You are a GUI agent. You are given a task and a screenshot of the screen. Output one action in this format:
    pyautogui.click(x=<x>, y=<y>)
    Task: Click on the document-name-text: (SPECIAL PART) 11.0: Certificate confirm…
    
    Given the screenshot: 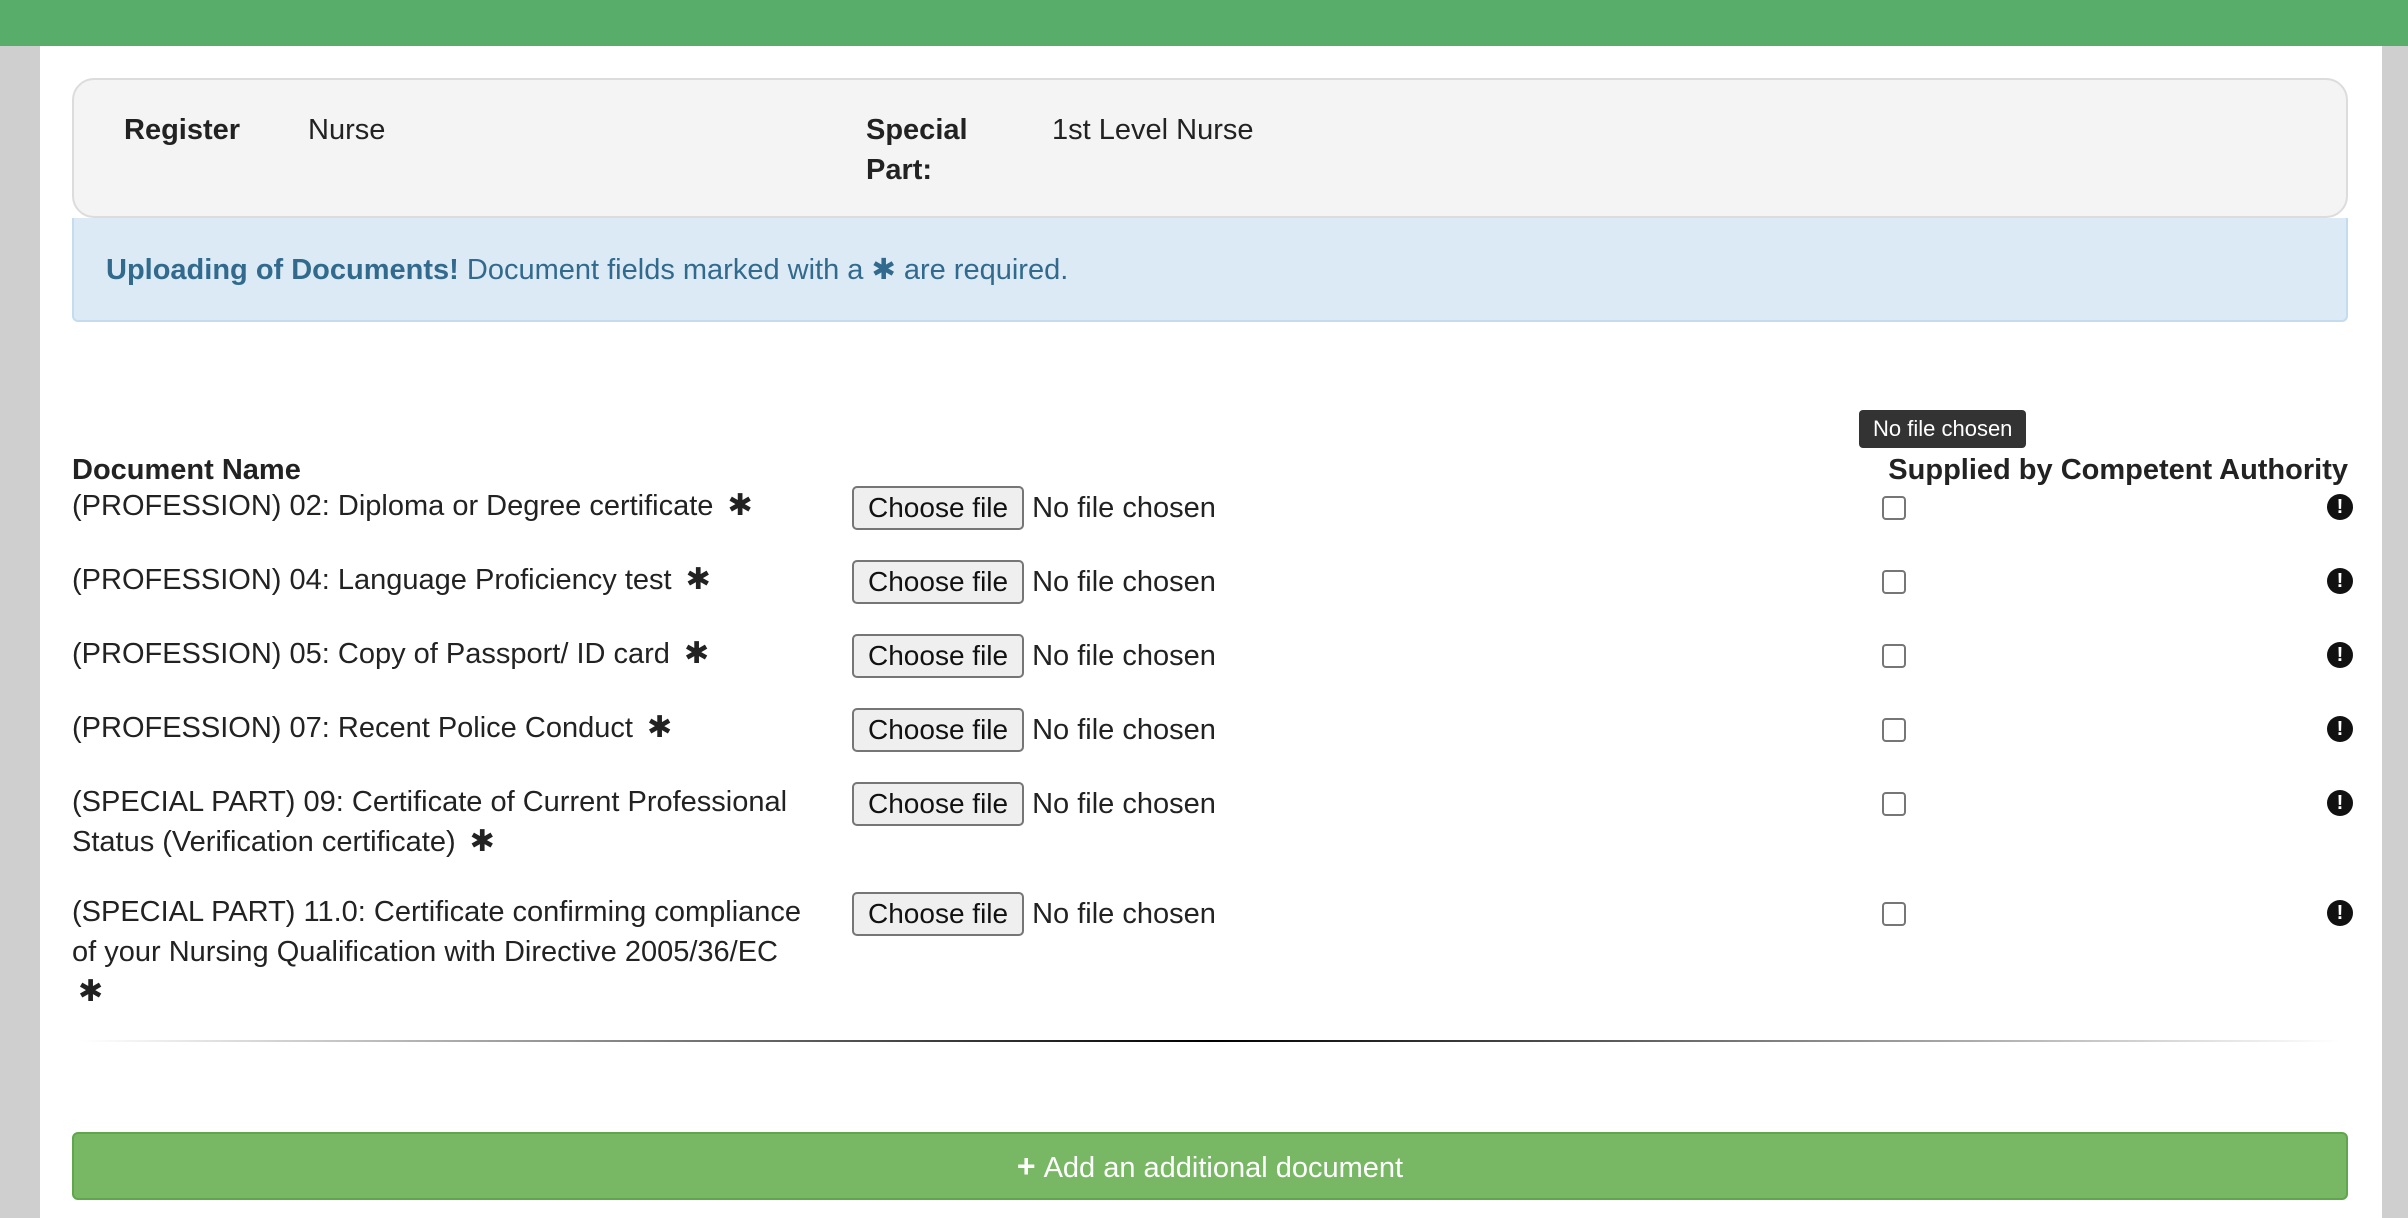 What is the action you would take?
    pyautogui.click(x=437, y=932)
    